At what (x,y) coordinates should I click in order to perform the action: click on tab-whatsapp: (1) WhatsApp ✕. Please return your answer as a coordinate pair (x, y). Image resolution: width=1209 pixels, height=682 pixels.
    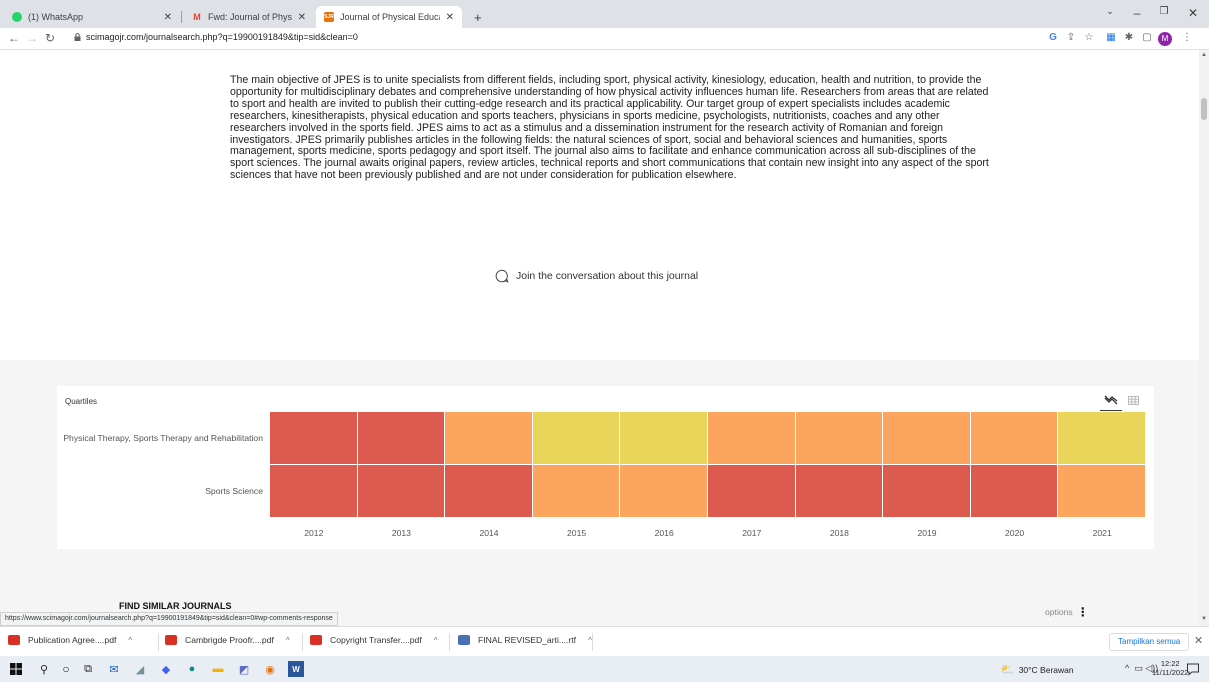
    Looking at the image, I should click on (92, 17).